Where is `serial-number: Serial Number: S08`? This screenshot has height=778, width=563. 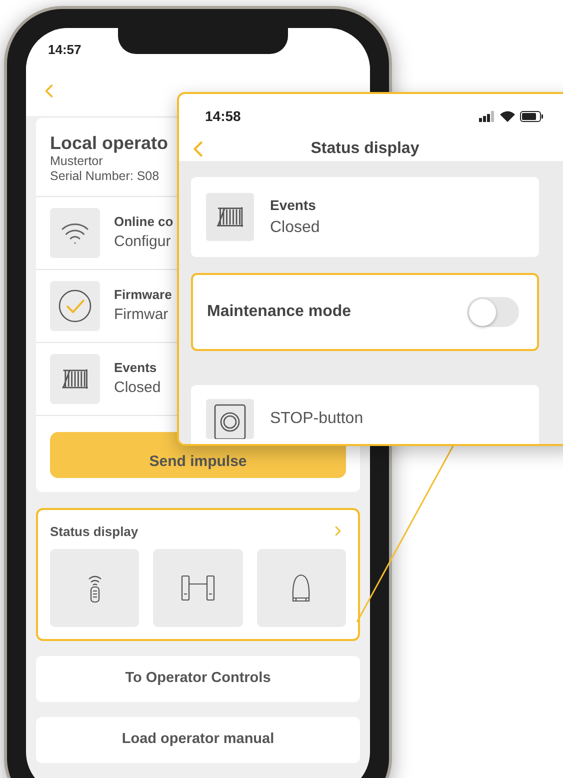
serial-number: Serial Number: S08 is located at coordinates (105, 176).